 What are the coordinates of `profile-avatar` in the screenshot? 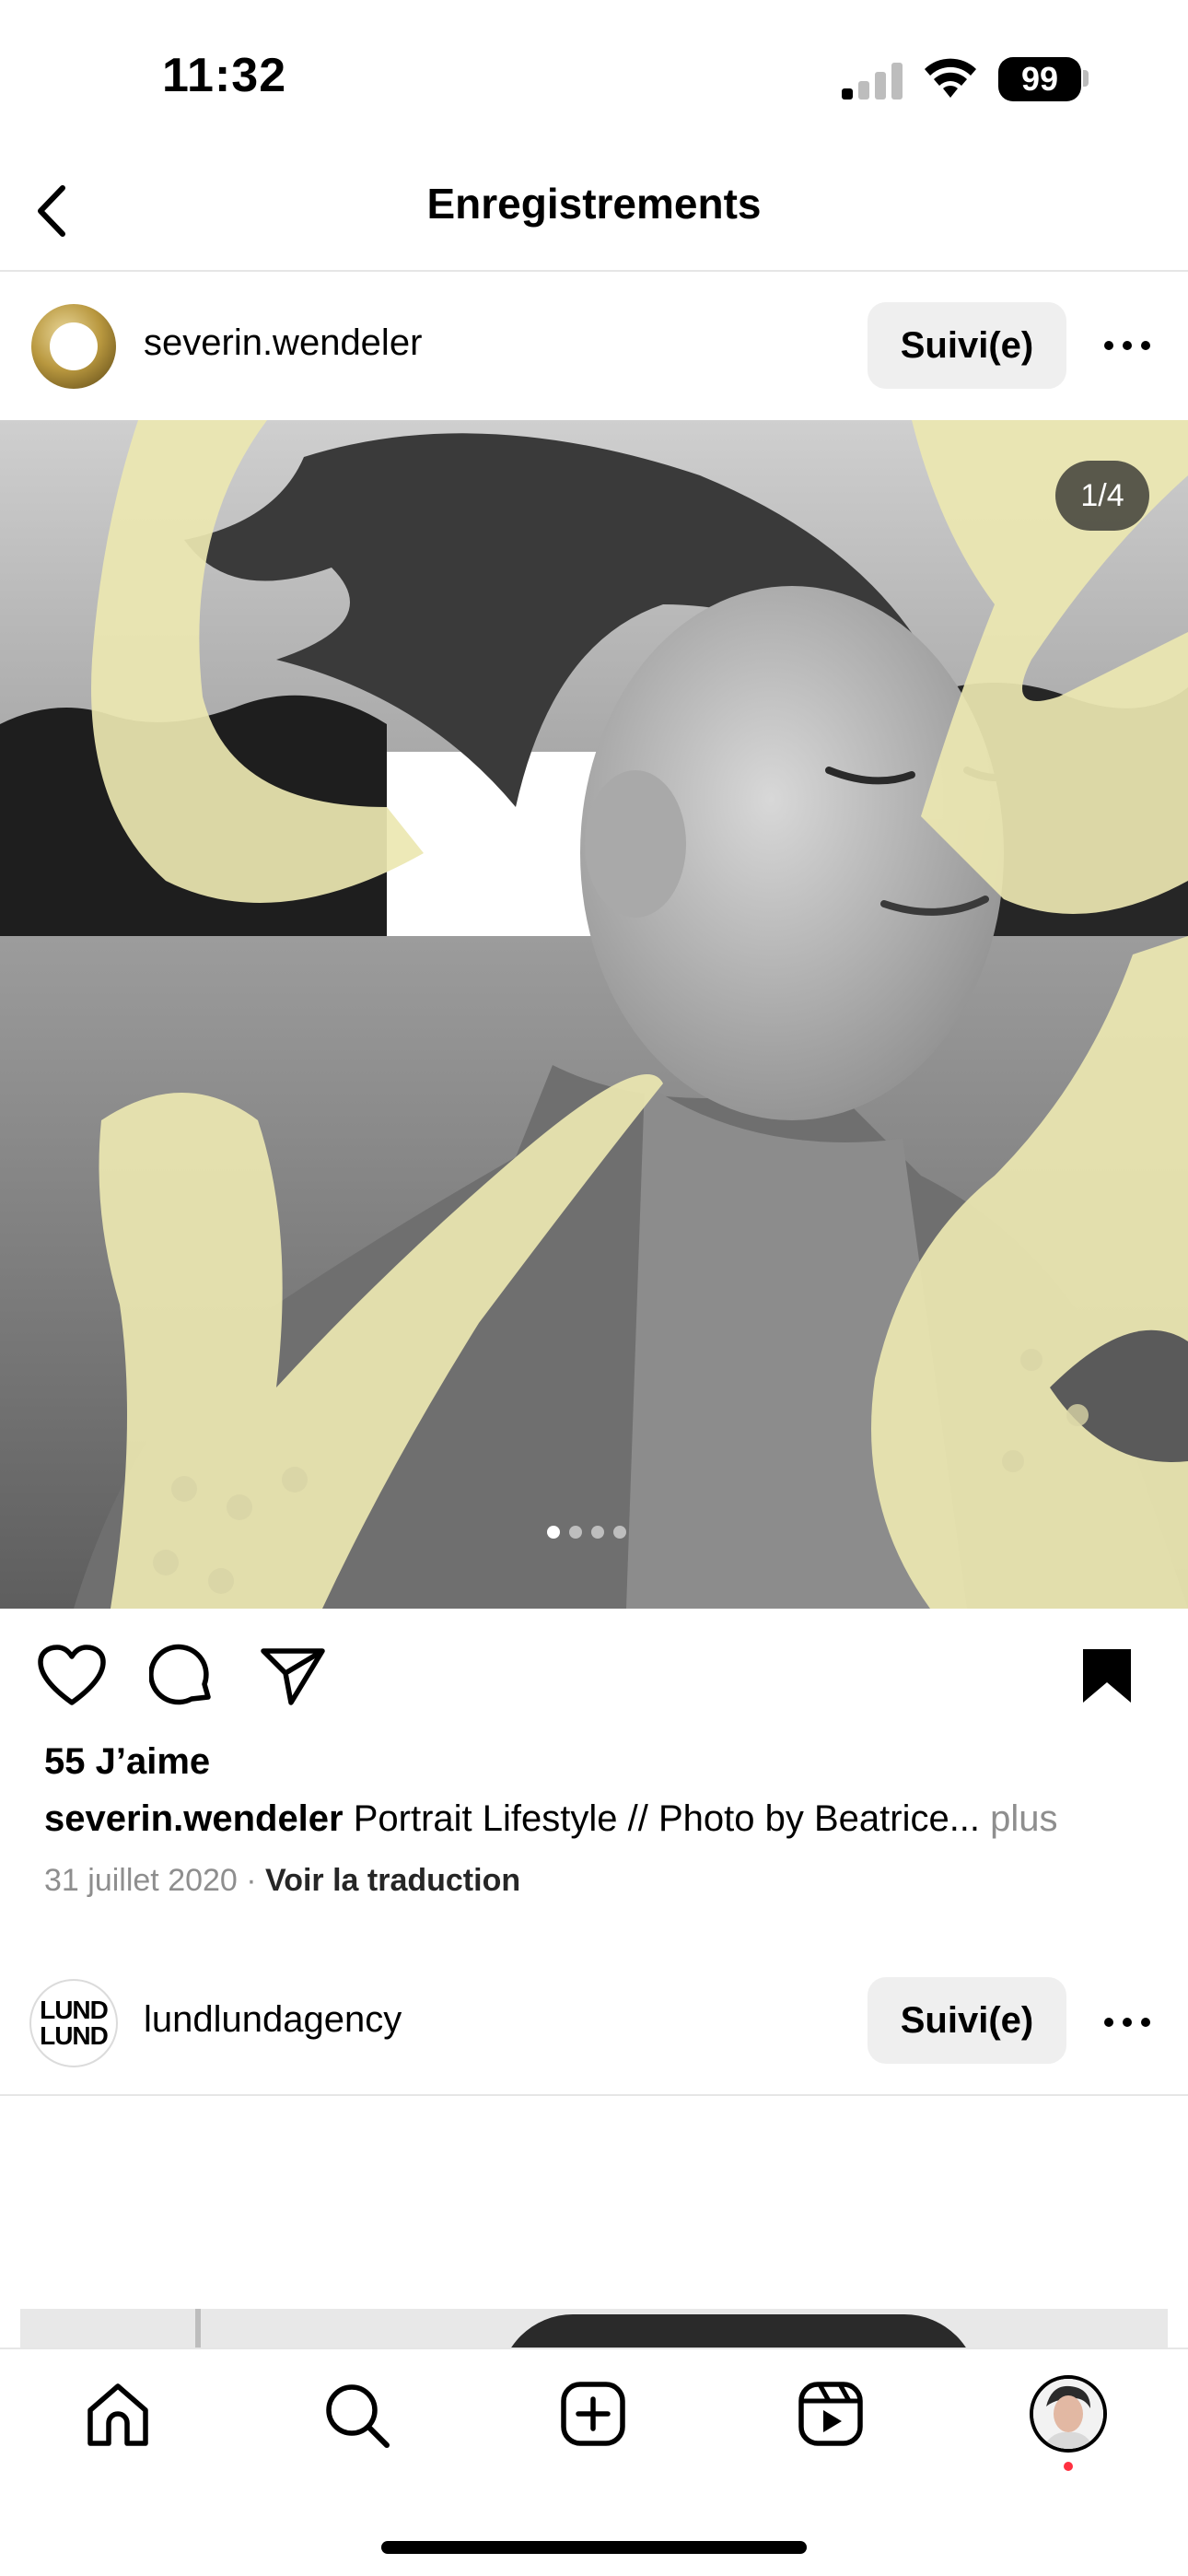 It's located at (1068, 2414).